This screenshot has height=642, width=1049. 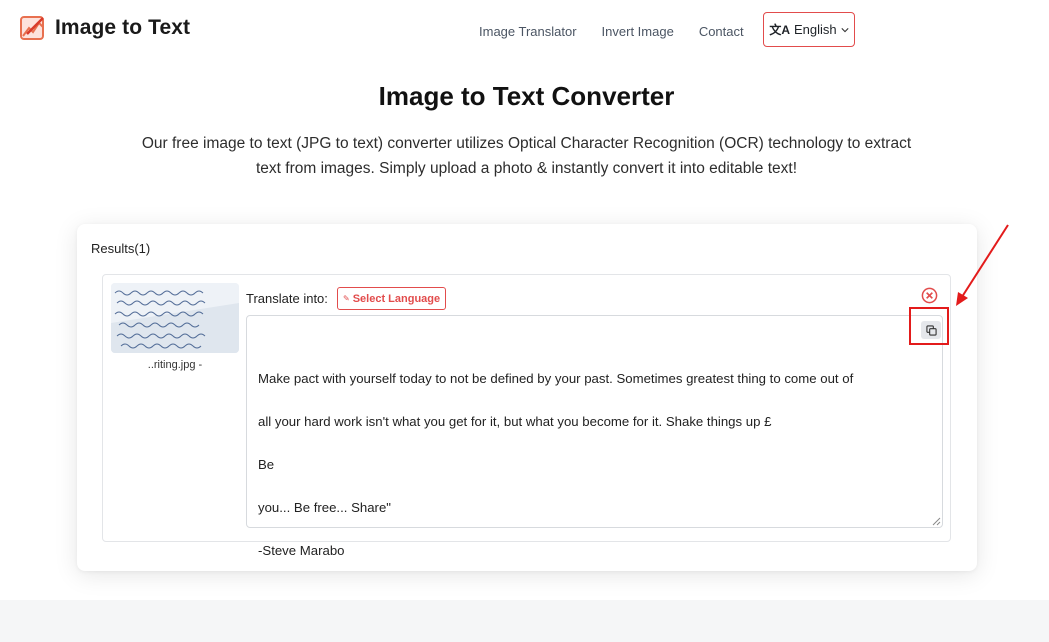 What do you see at coordinates (346, 298) in the screenshot?
I see `sparkle-icon: ✎` at bounding box center [346, 298].